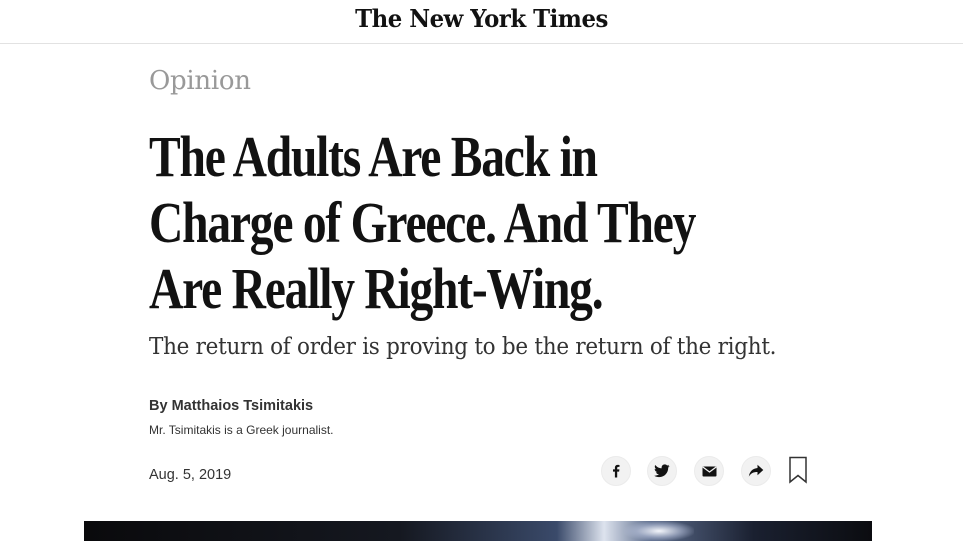 This screenshot has height=541, width=963. I want to click on email-icon, so click(709, 471).